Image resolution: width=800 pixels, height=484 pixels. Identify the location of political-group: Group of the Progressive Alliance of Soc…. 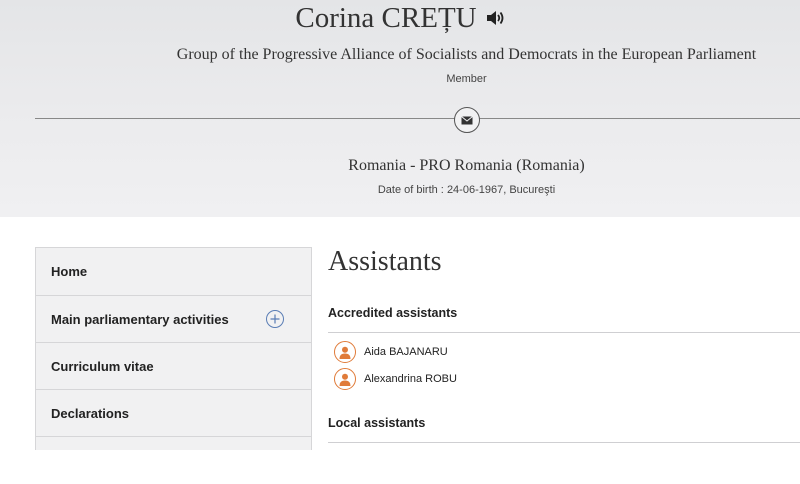
(466, 54).